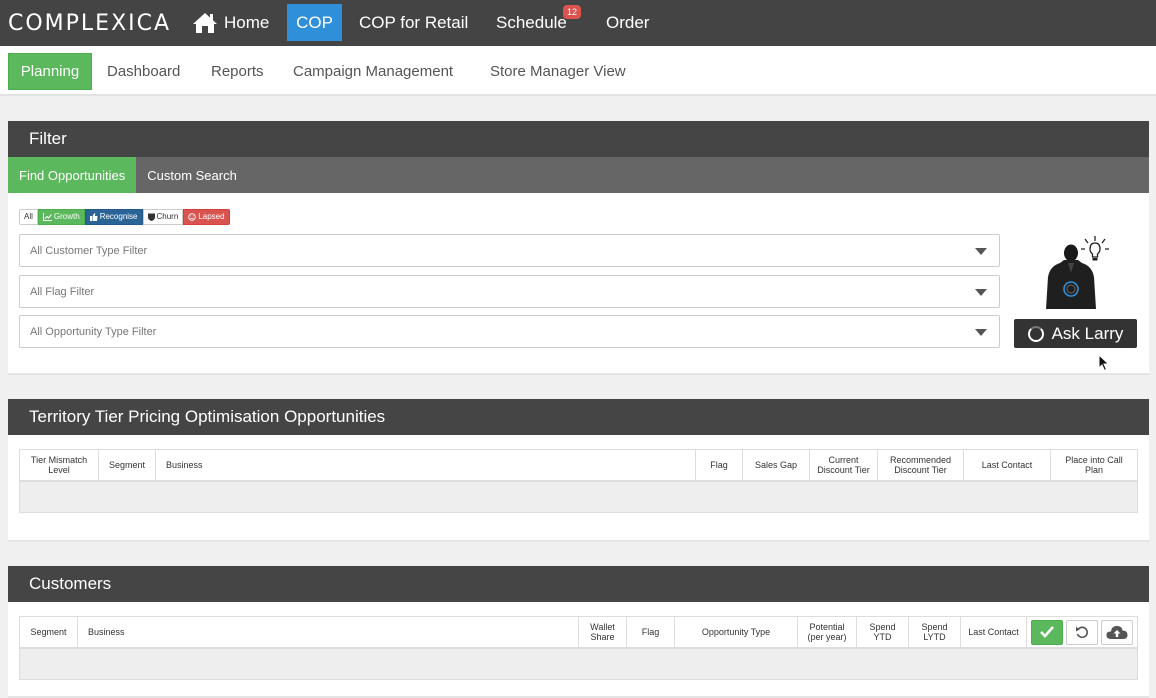  Describe the element at coordinates (776, 465) in the screenshot. I see `col-sales-gap: Sales Gap` at that location.